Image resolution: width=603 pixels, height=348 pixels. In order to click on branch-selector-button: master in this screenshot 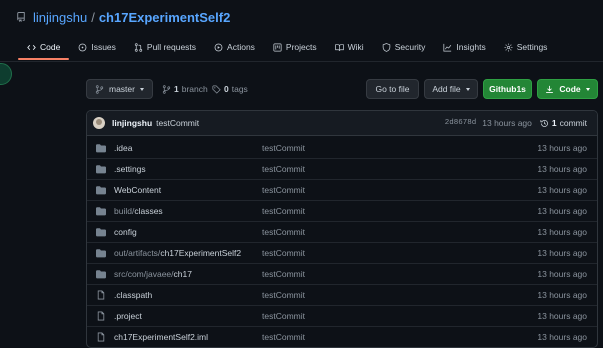, I will do `click(119, 89)`.